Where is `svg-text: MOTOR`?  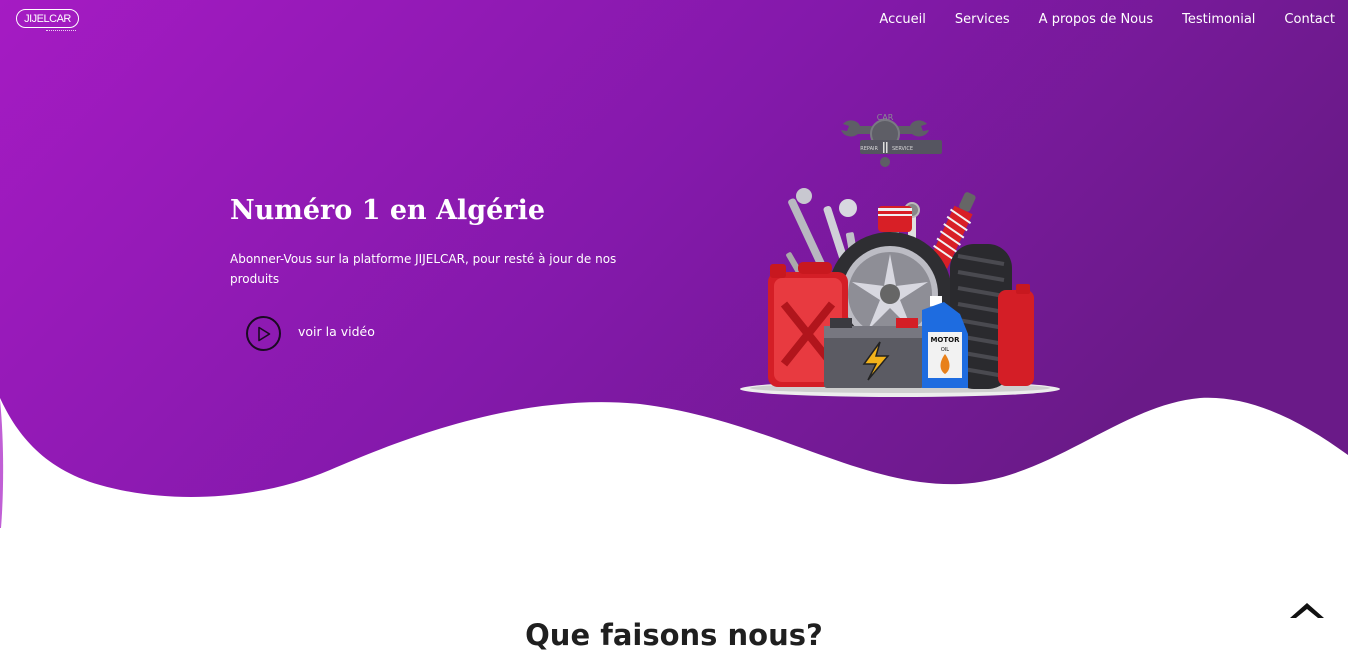 svg-text: MOTOR is located at coordinates (945, 340).